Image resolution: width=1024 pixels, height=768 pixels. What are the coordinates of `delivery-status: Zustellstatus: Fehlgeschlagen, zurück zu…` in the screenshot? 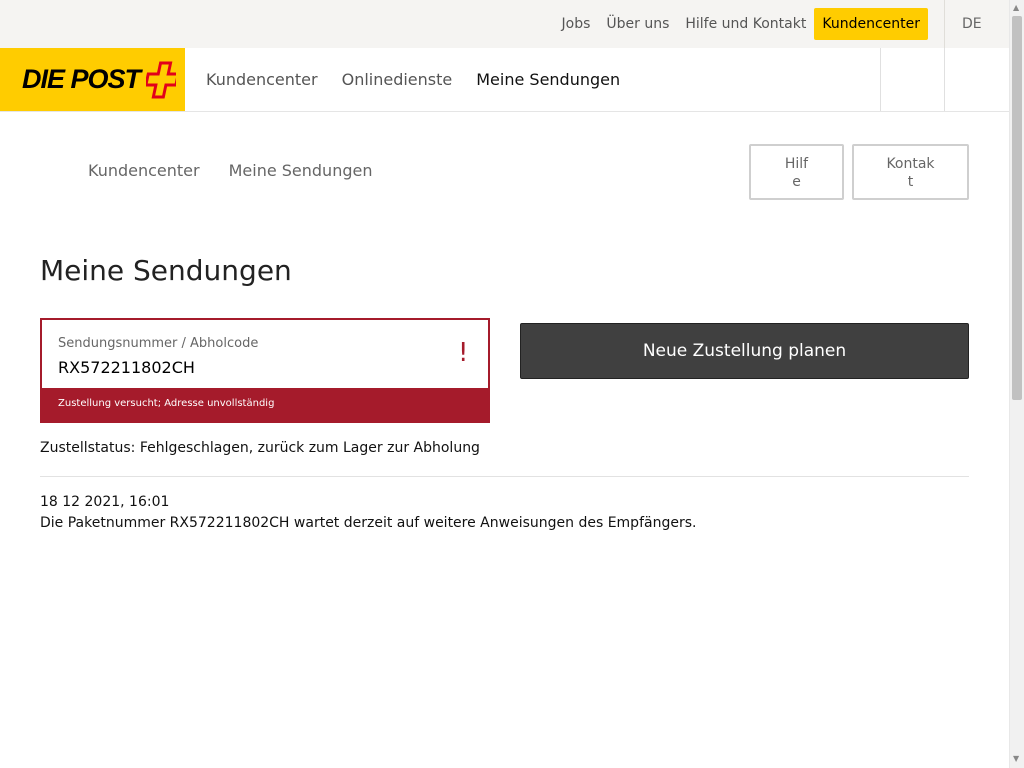 It's located at (260, 448).